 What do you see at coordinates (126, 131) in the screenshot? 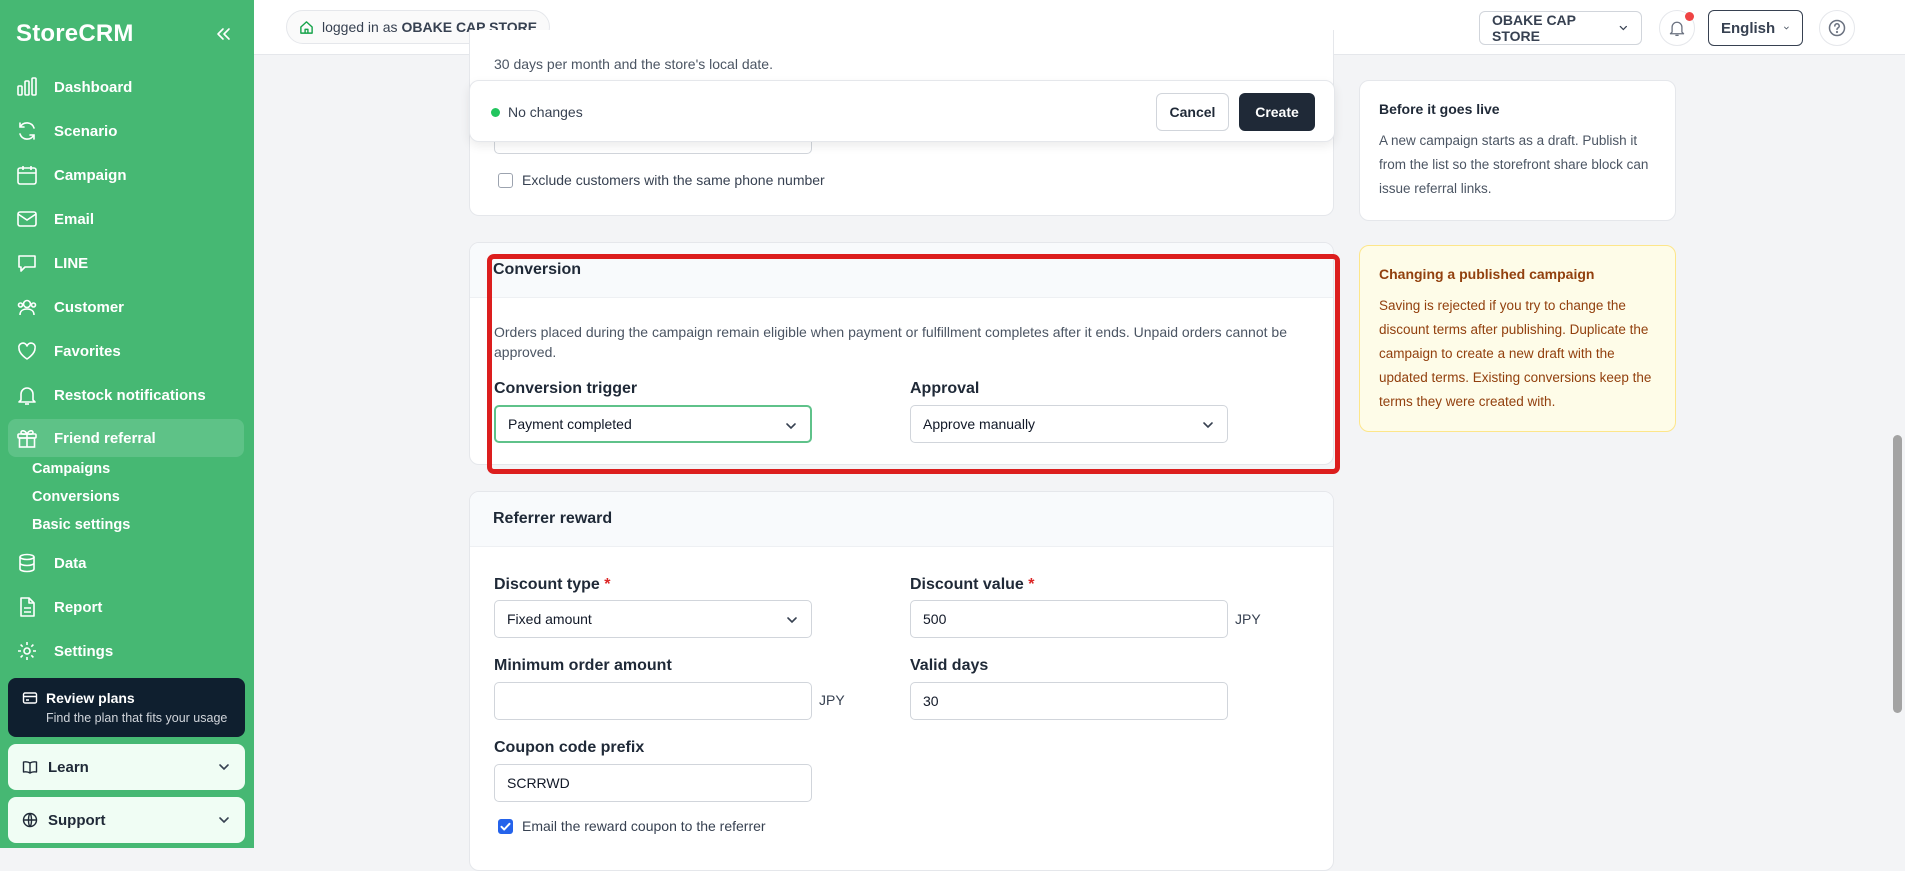
I see `sidebar-item-scenario: Scenario` at bounding box center [126, 131].